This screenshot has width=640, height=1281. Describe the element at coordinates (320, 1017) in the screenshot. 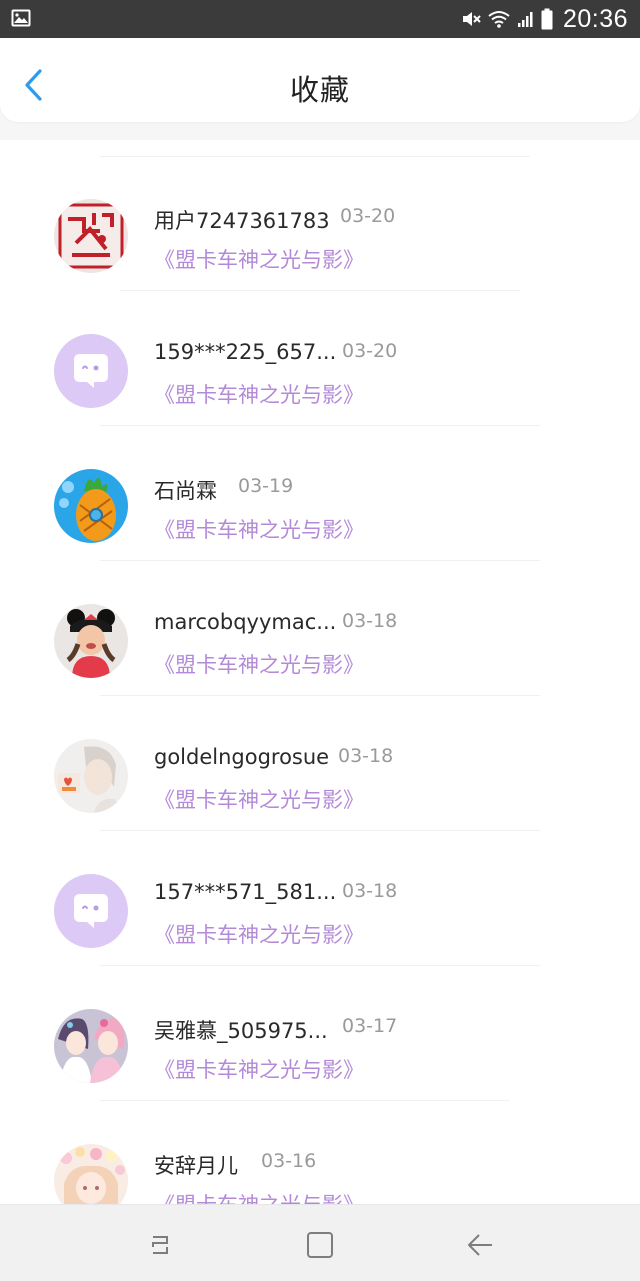

I see `list-item: 吴雅慕_505975... 03-17 《盟卡车神之光与影》` at that location.